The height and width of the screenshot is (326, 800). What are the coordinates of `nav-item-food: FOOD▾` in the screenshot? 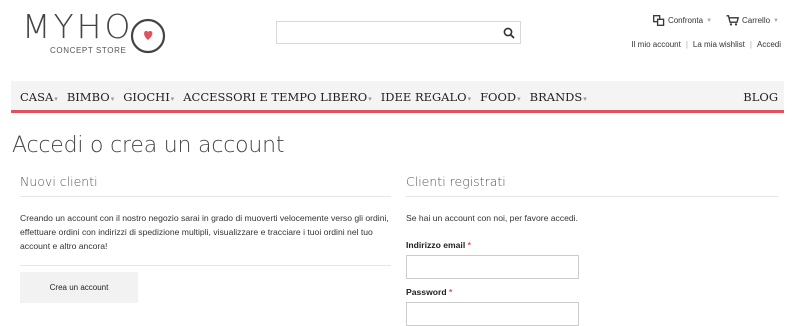 It's located at (500, 97).